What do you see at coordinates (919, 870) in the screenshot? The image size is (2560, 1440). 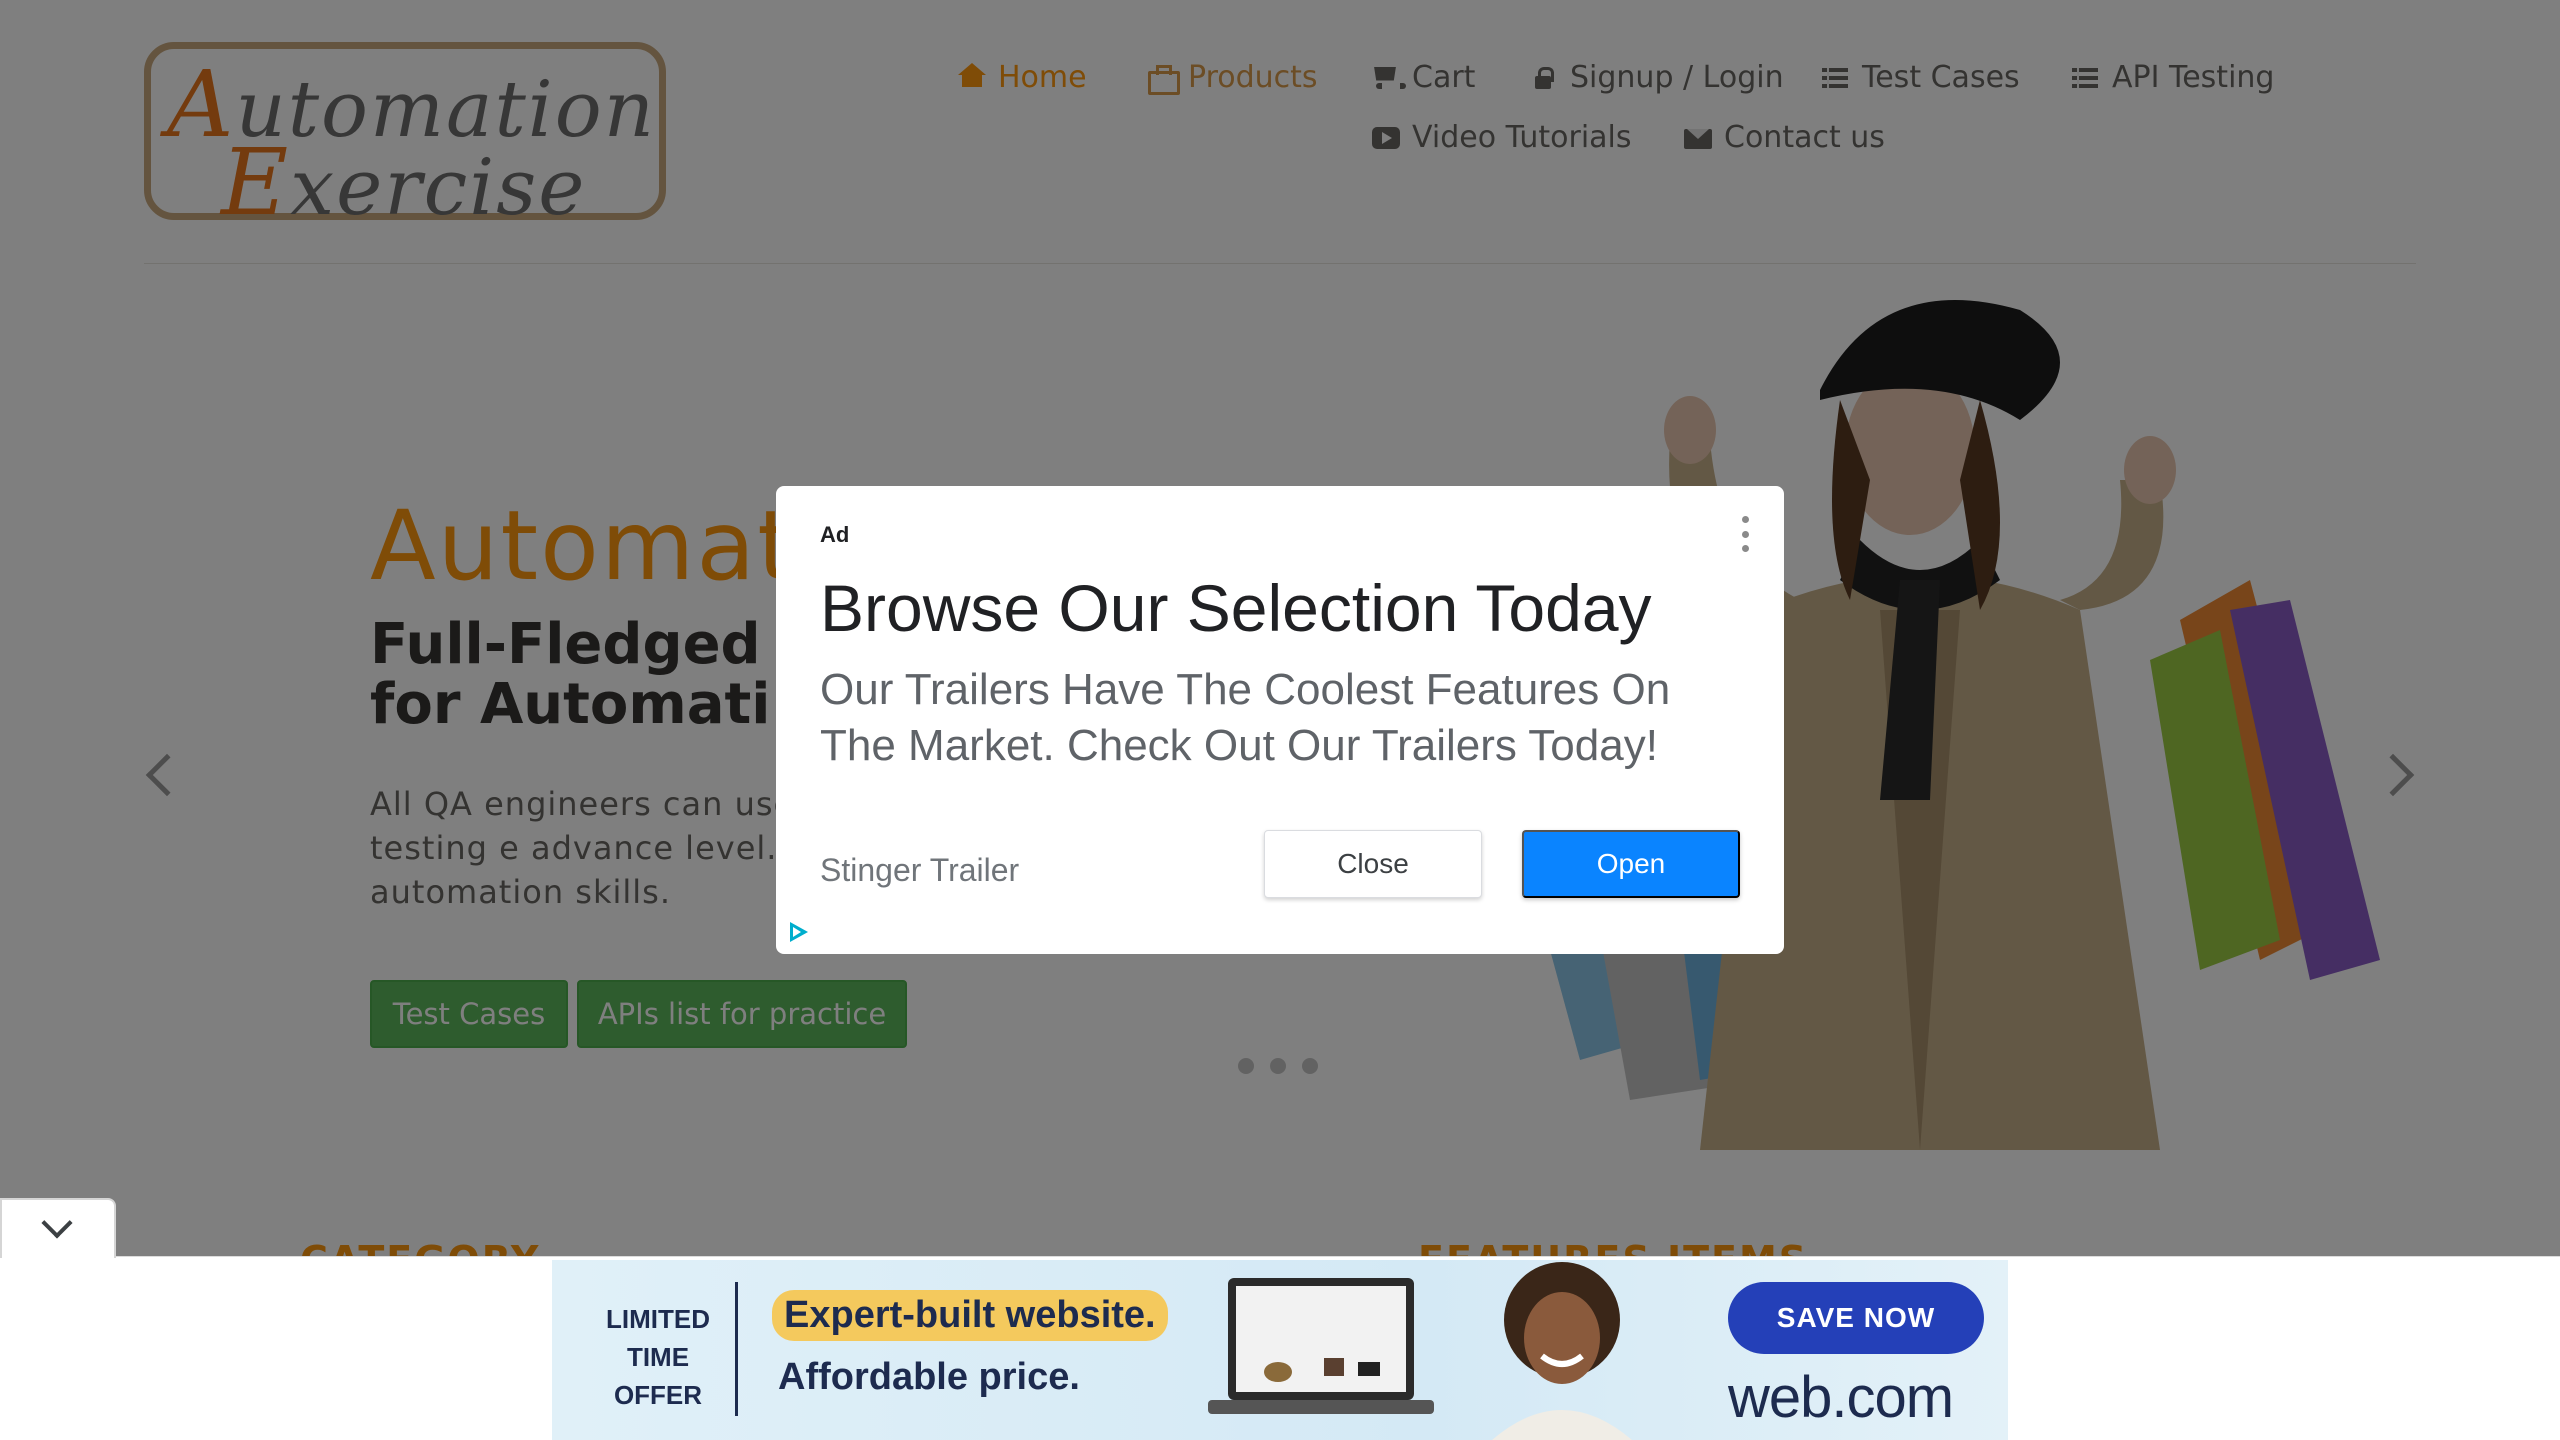 I see `ad-advertiser: Stinger Trailer` at bounding box center [919, 870].